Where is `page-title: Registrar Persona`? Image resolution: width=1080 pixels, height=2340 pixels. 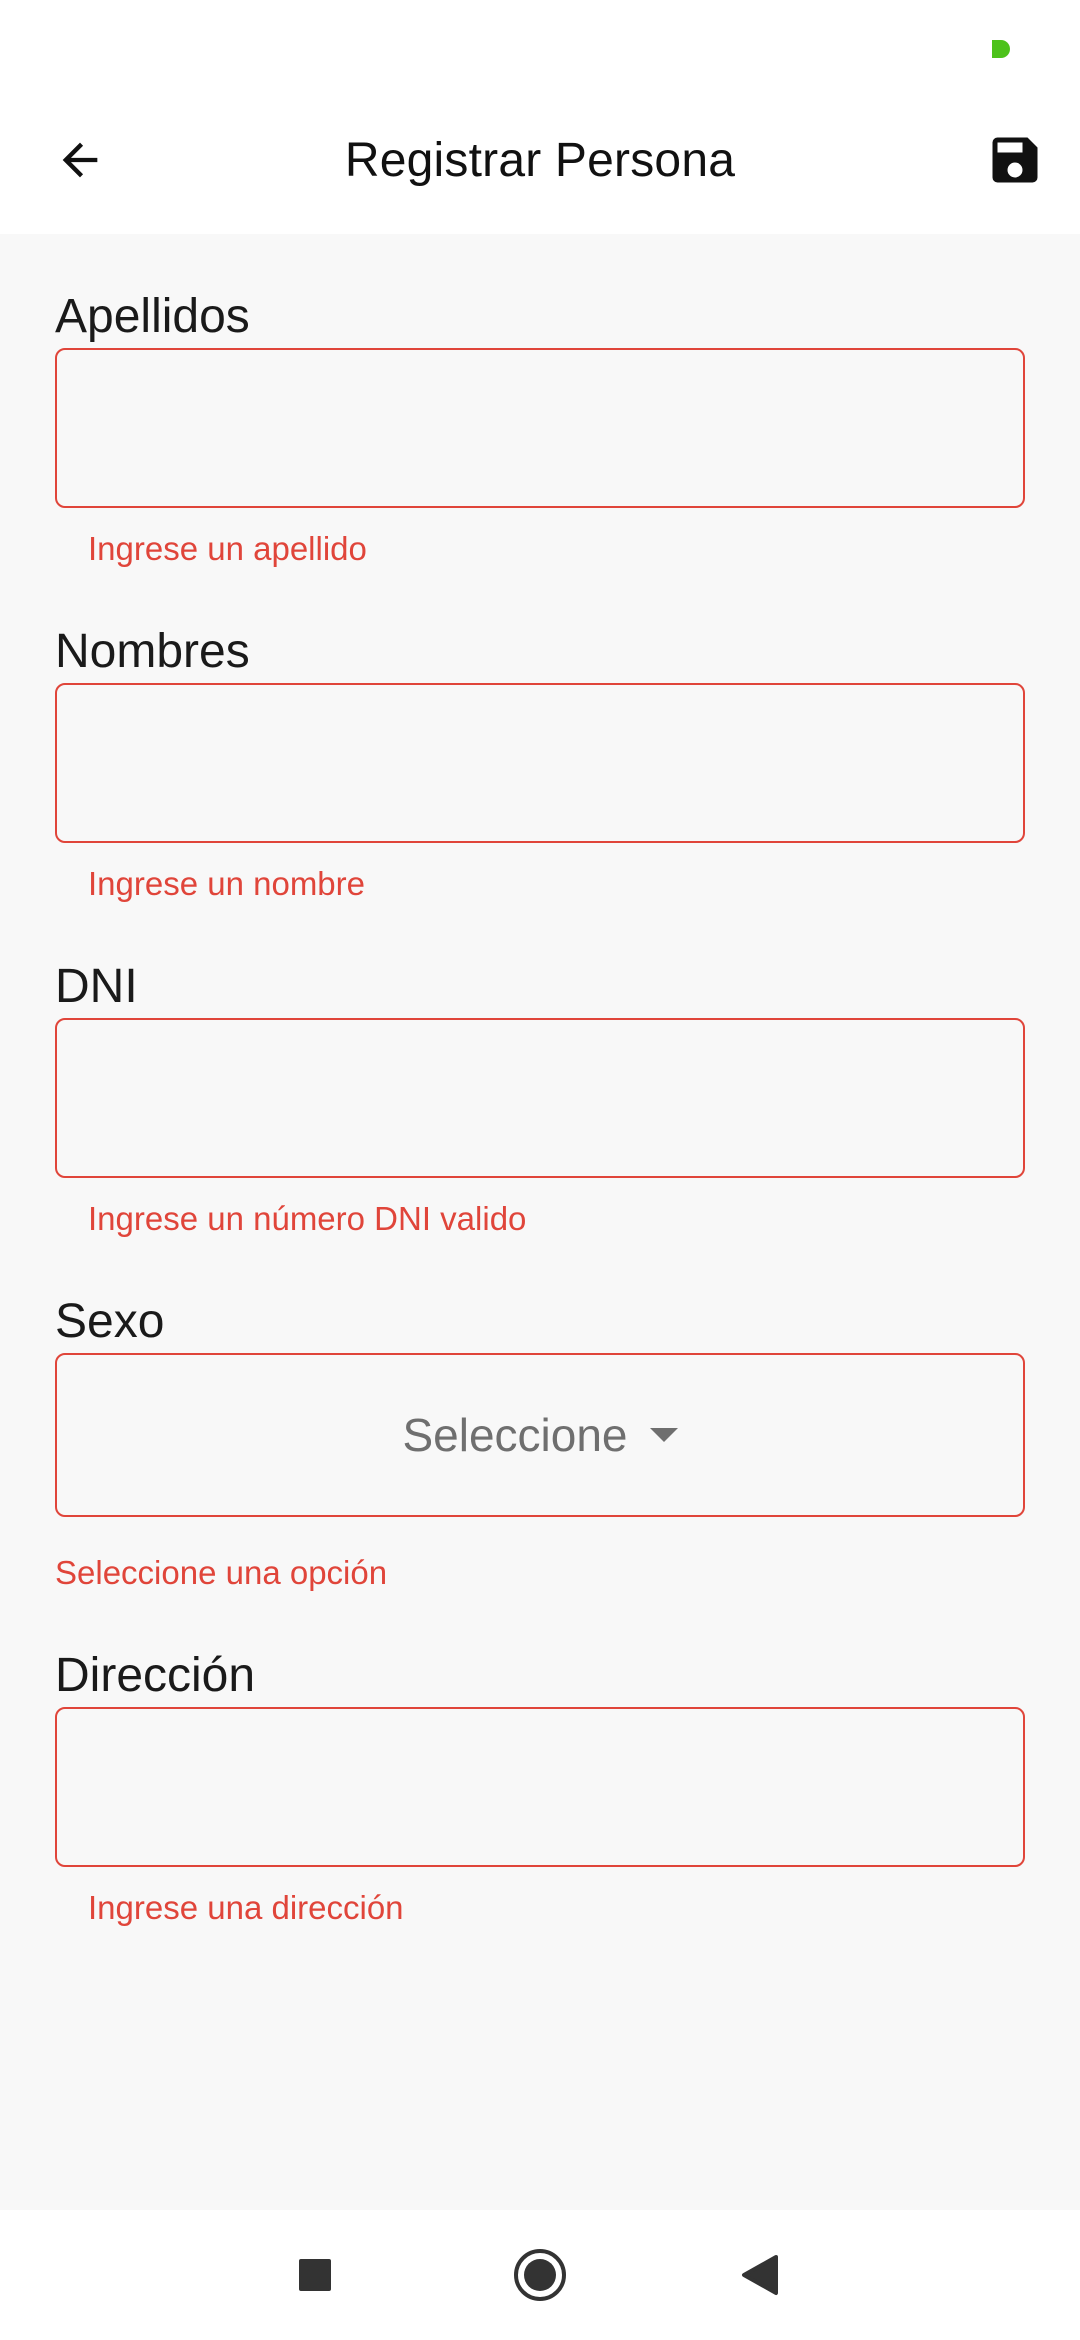 page-title: Registrar Persona is located at coordinates (540, 160).